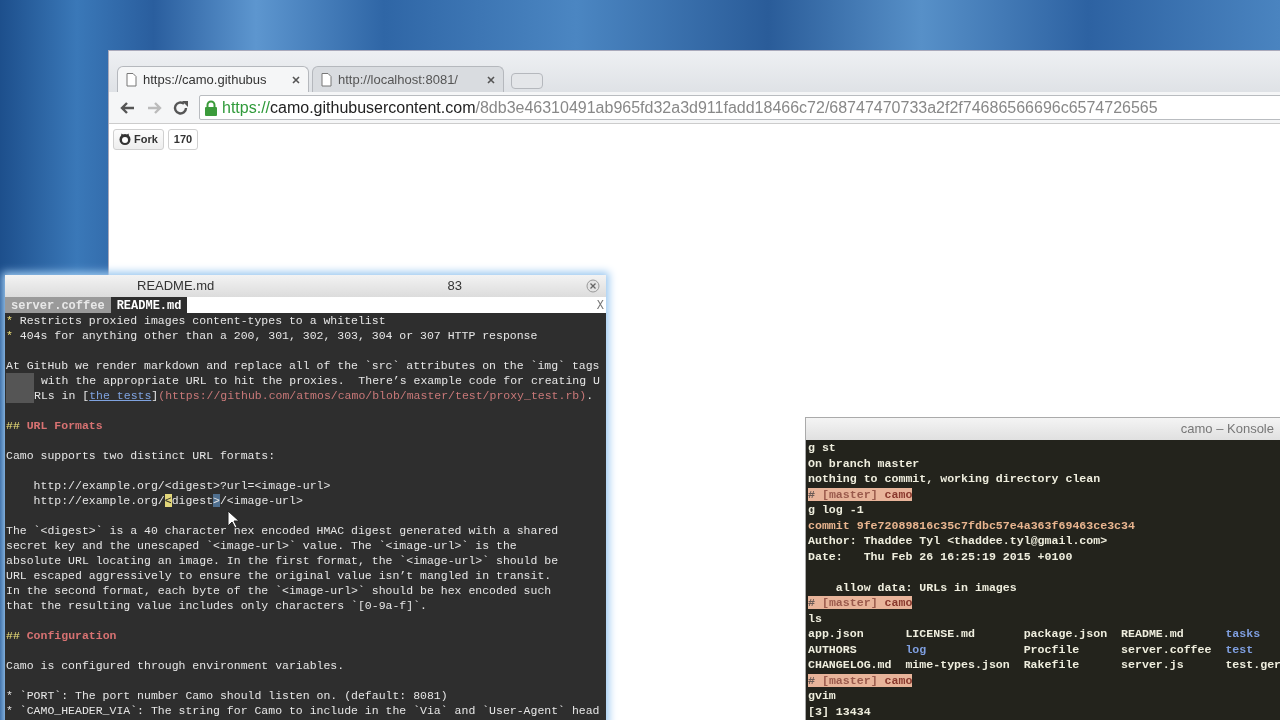 This screenshot has height=720, width=1280. Describe the element at coordinates (832, 649) in the screenshot. I see `file-name: AUTHORS` at that location.